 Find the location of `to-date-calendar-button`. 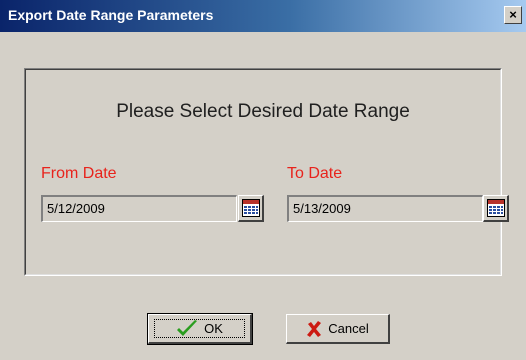

to-date-calendar-button is located at coordinates (496, 208).